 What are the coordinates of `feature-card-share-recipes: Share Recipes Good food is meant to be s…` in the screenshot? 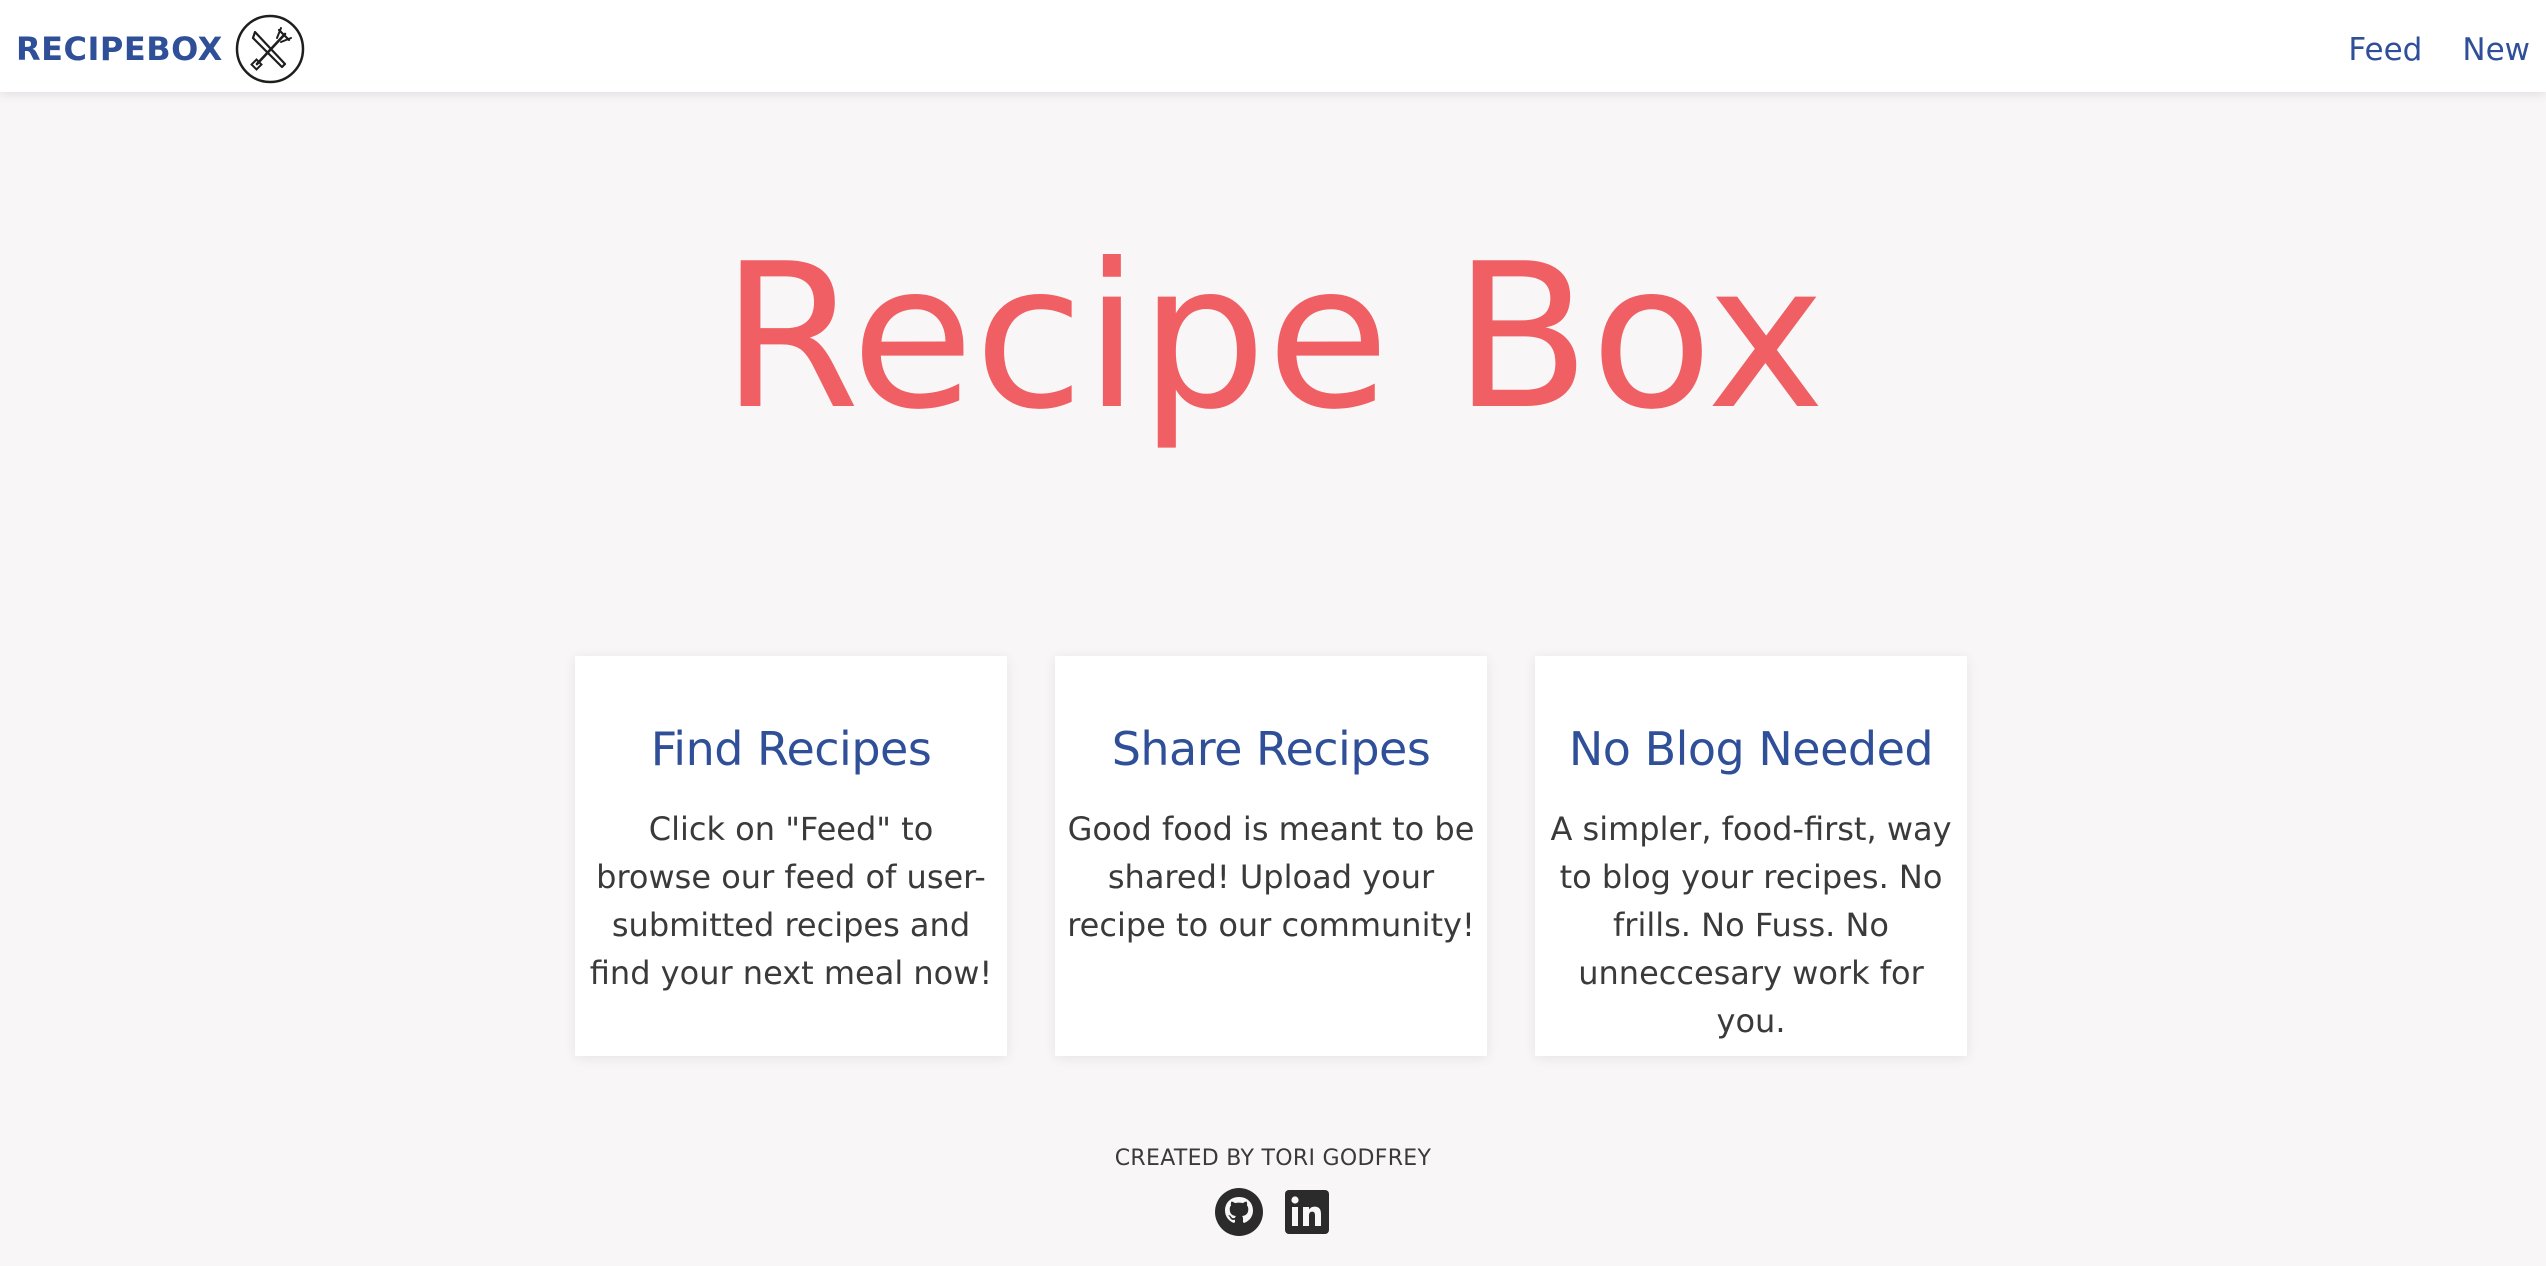 It's located at (1271, 856).